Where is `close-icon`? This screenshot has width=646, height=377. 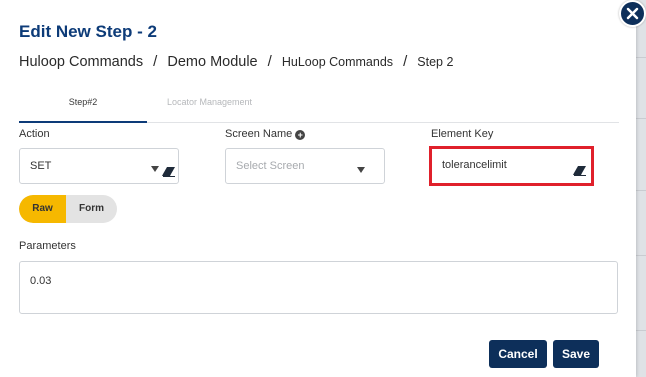 close-icon is located at coordinates (632, 13).